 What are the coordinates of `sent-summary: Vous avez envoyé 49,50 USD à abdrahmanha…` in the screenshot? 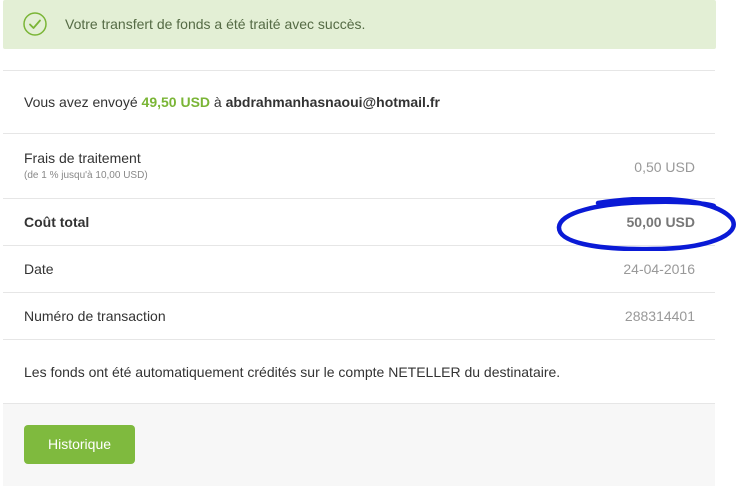 It's located at (232, 102).